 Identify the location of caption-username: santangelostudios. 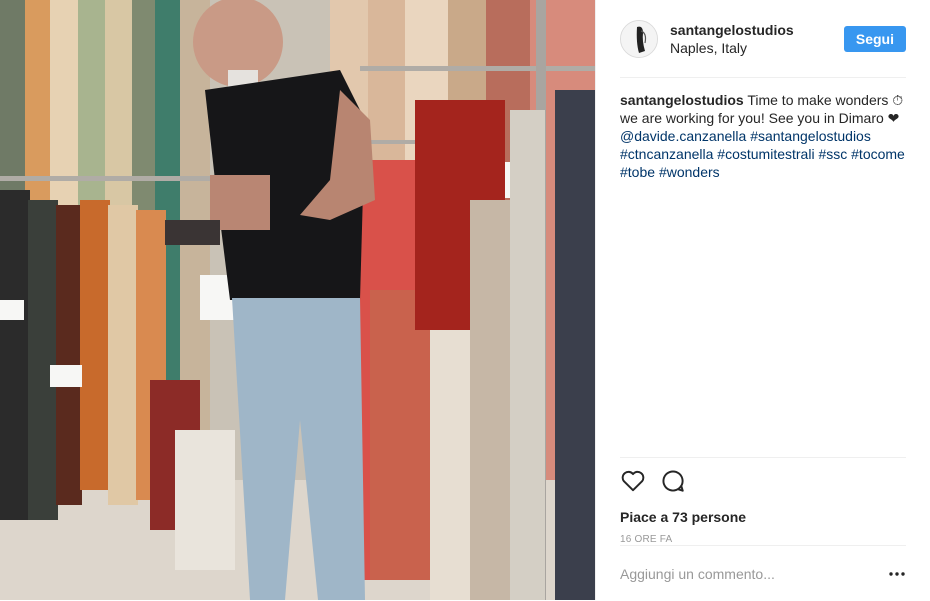
(682, 100).